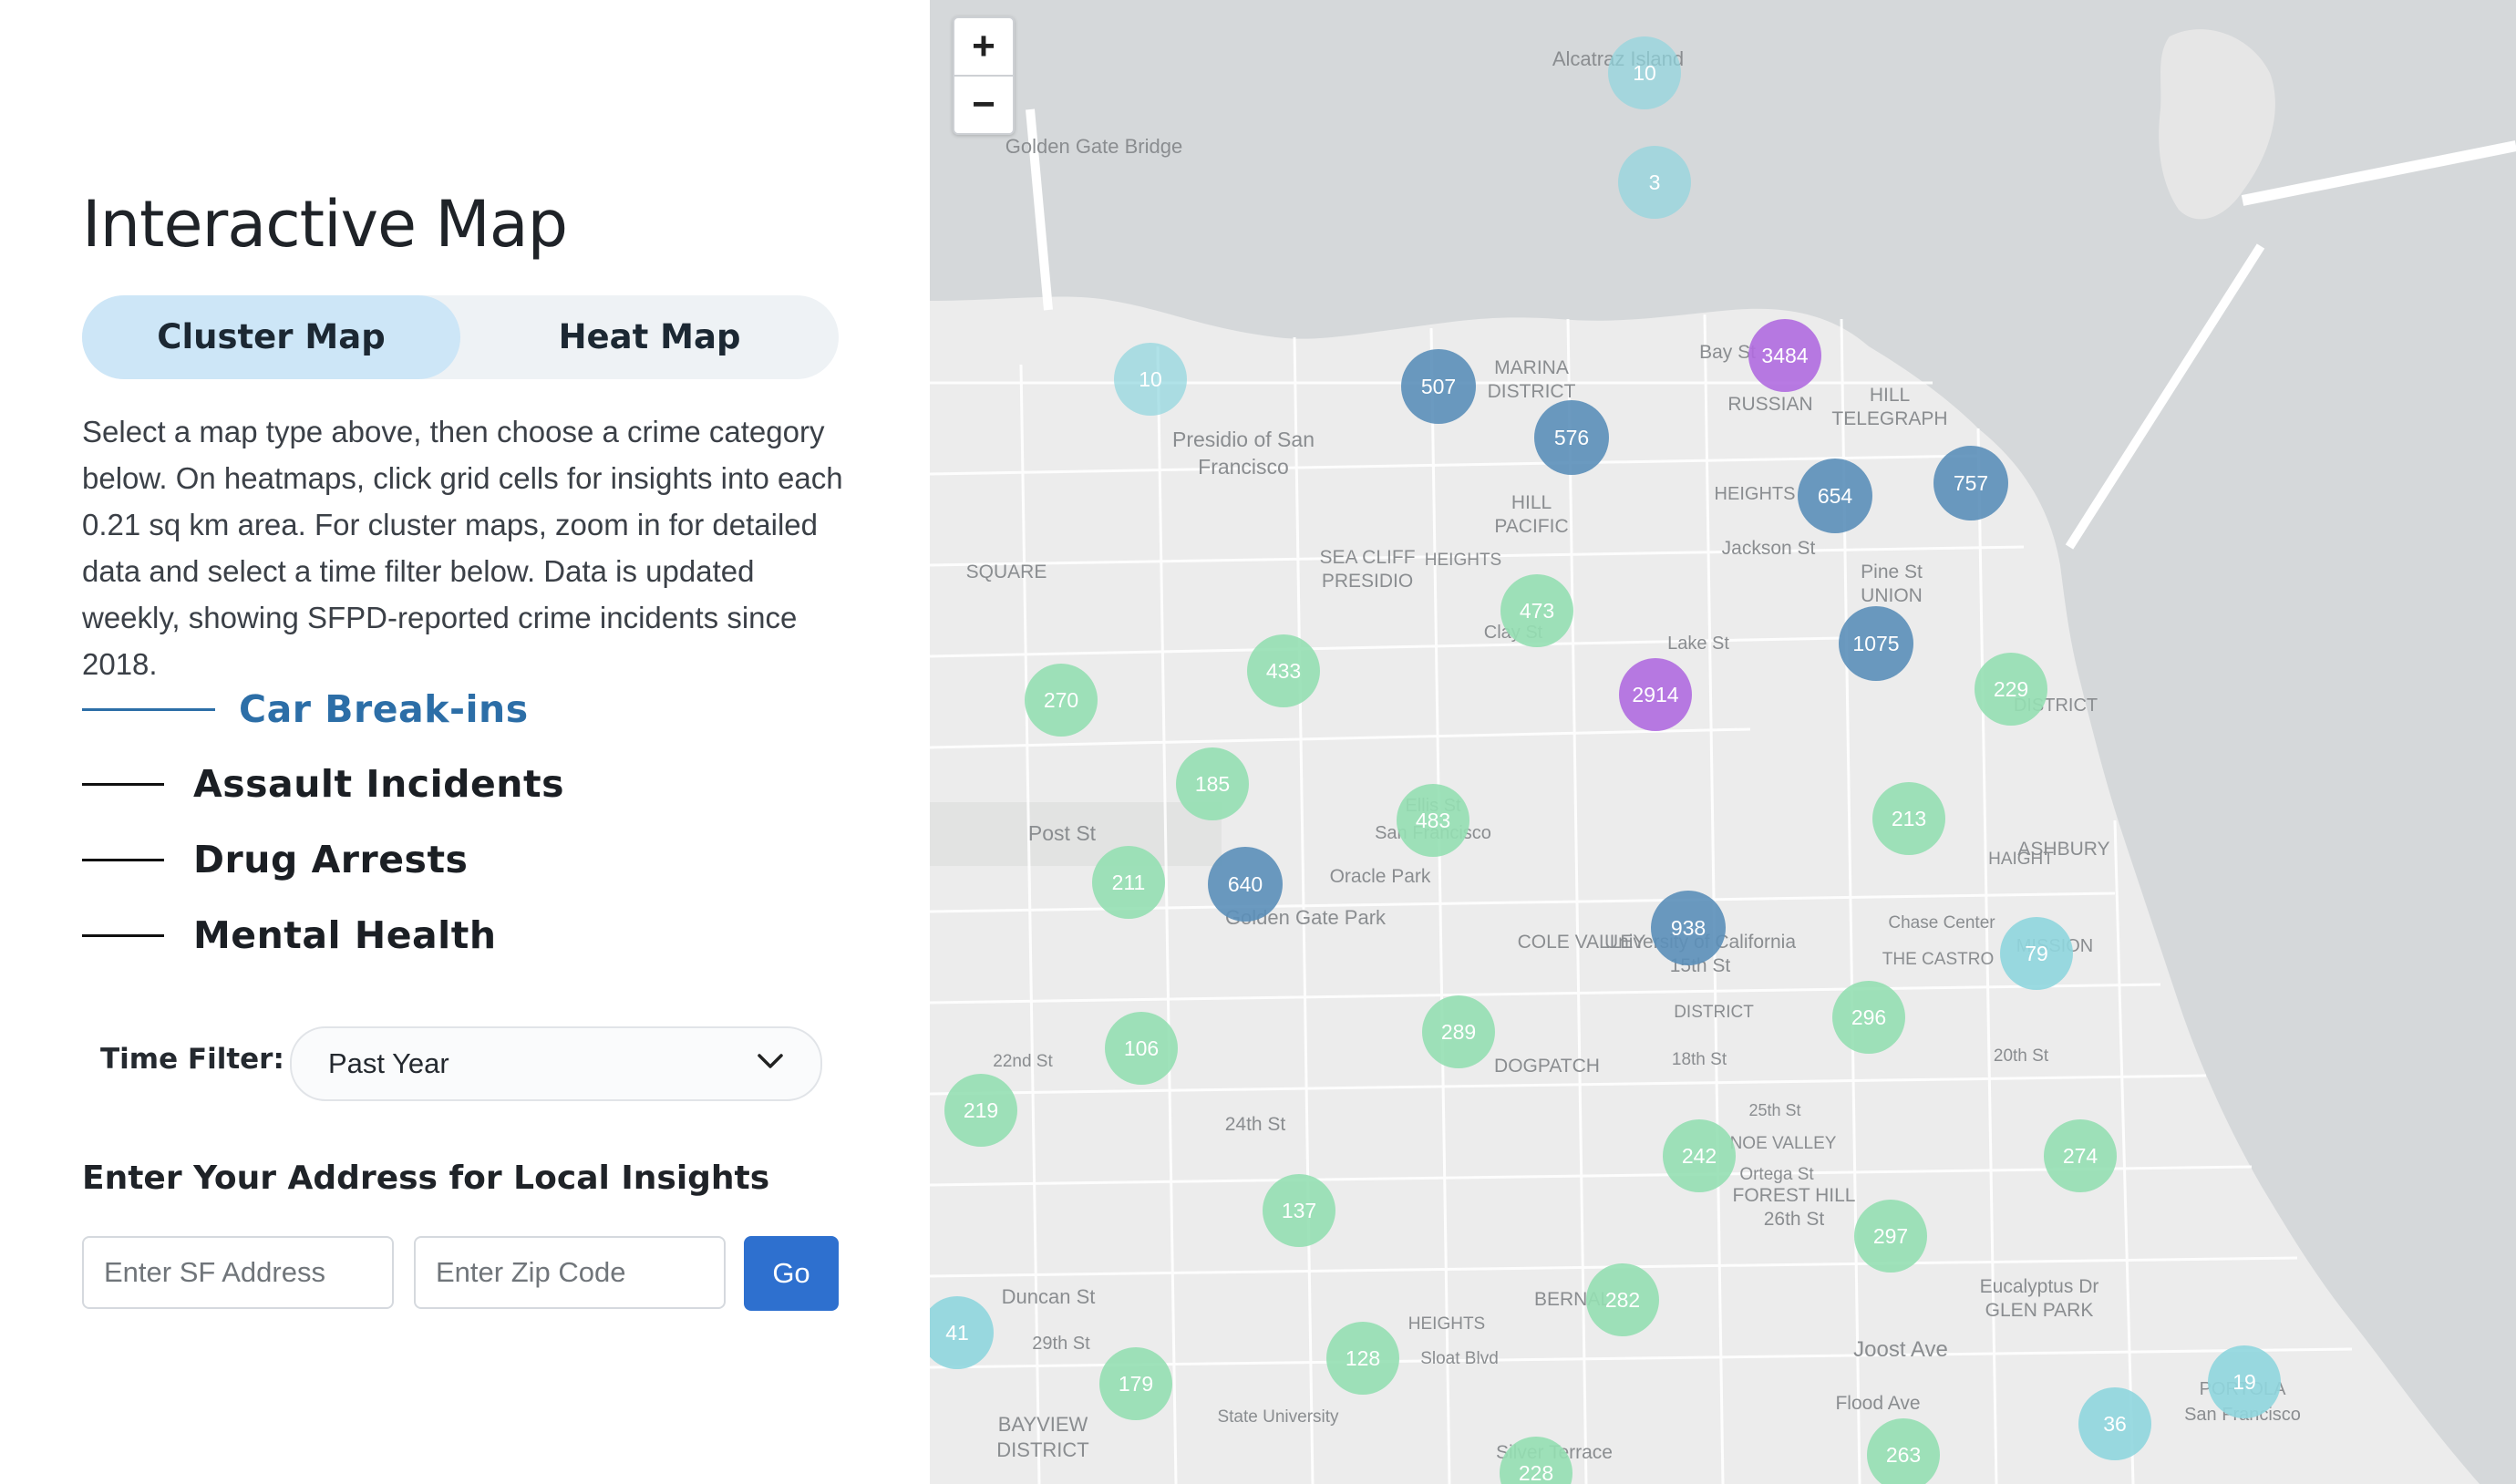  I want to click on cluster-marker: 938, so click(1689, 928).